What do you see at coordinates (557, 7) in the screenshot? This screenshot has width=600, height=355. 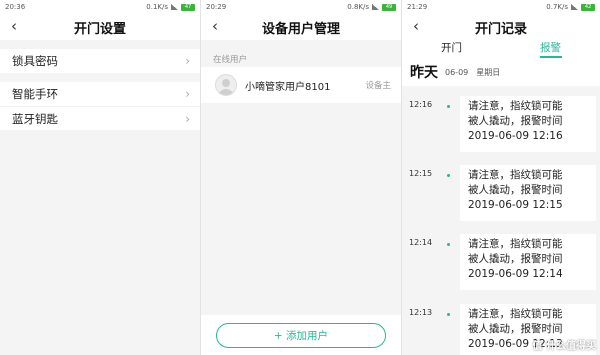 I see `network-speed: 0.7K/s` at bounding box center [557, 7].